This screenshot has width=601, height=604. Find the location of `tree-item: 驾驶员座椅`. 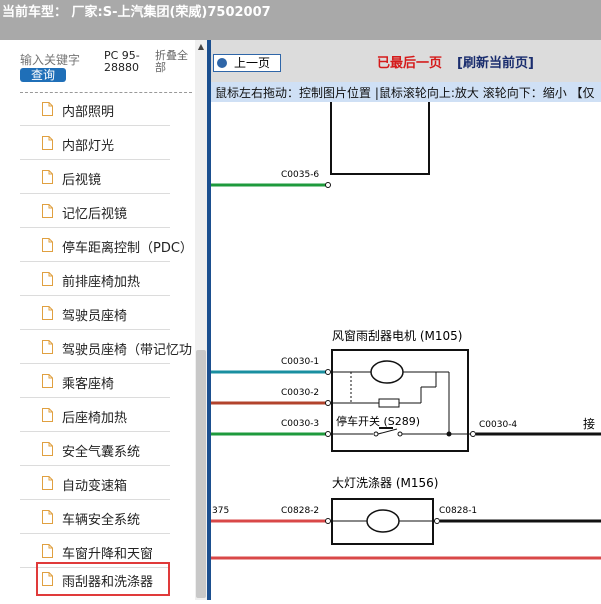

tree-item: 驾驶员座椅 is located at coordinates (106, 313).